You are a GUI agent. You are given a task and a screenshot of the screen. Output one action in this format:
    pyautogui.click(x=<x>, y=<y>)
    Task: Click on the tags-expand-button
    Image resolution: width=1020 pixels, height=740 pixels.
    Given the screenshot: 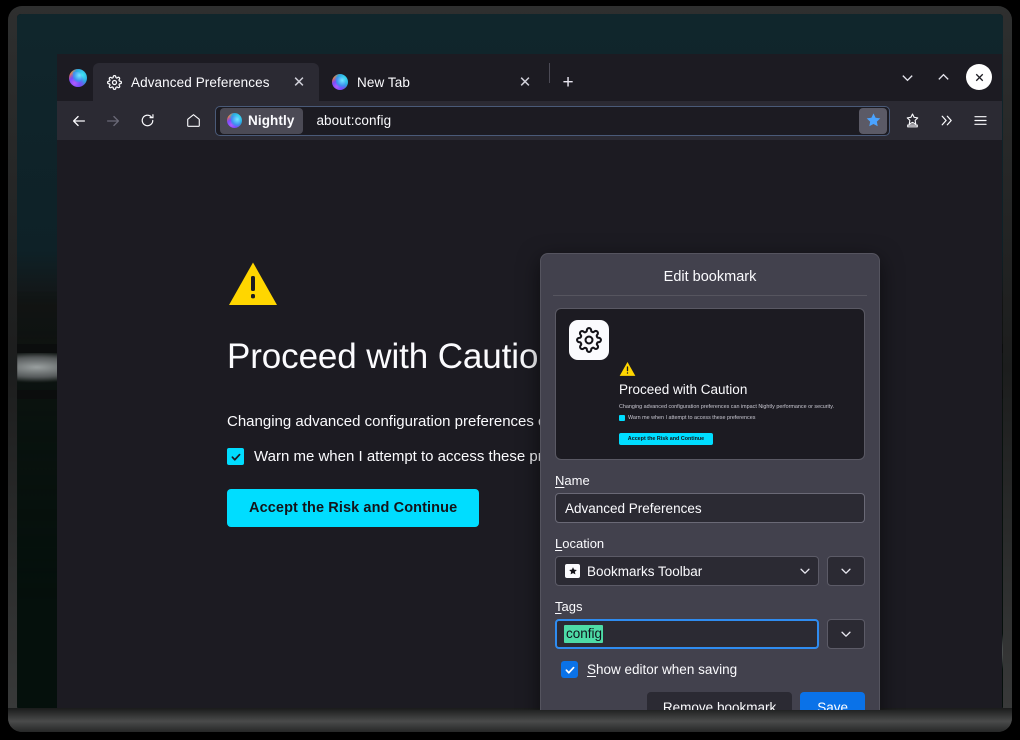 What is the action you would take?
    pyautogui.click(x=846, y=634)
    